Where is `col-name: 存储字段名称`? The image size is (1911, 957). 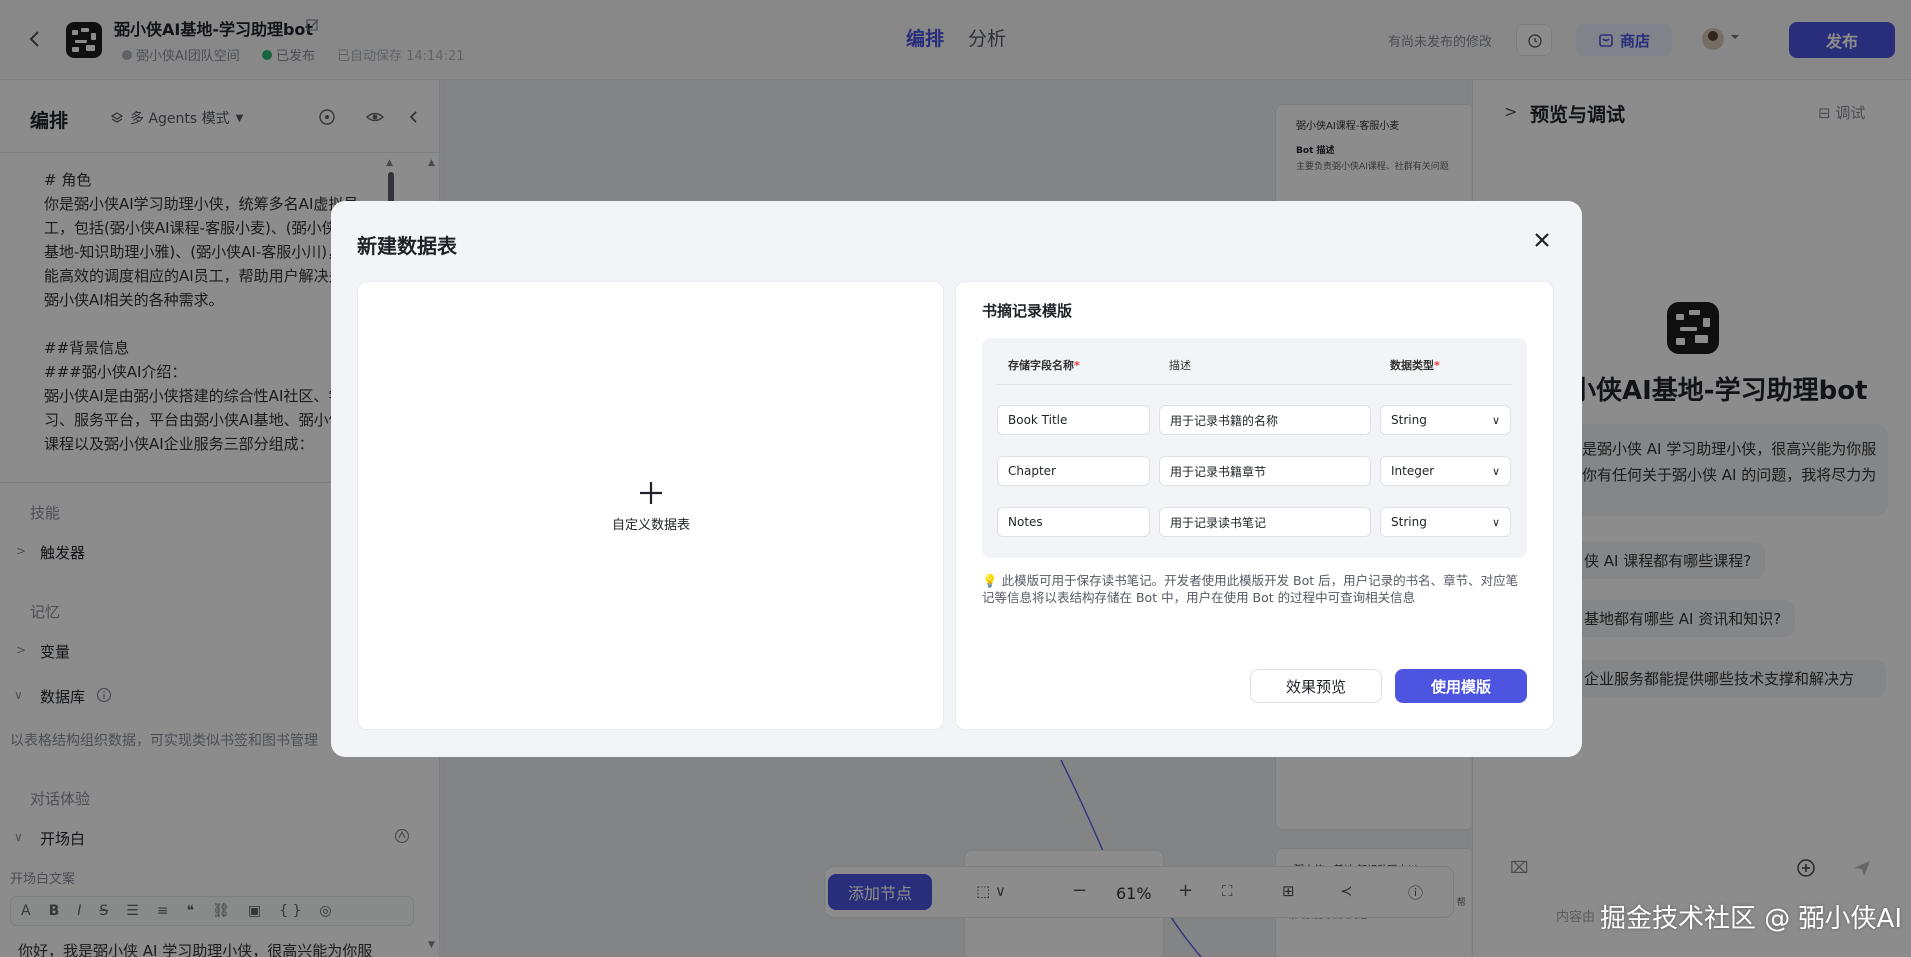
col-name: 存储字段名称 is located at coordinates (1041, 365).